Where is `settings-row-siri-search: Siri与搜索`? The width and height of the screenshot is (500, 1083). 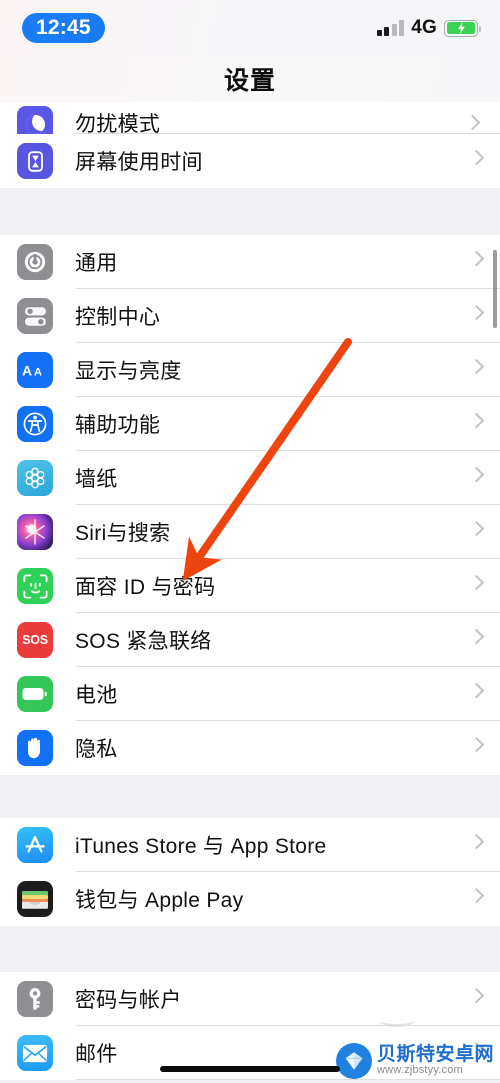 settings-row-siri-search: Siri与搜索 is located at coordinates (250, 532).